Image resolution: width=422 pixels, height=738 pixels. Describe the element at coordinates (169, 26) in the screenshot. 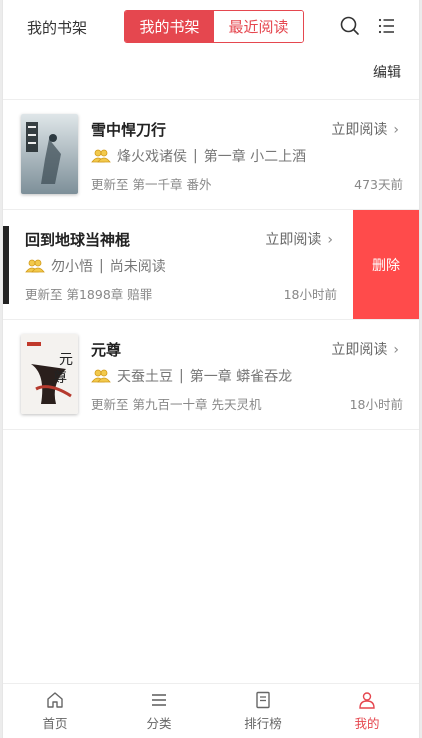

I see `tab-my-bookshelf: 我的书架` at that location.